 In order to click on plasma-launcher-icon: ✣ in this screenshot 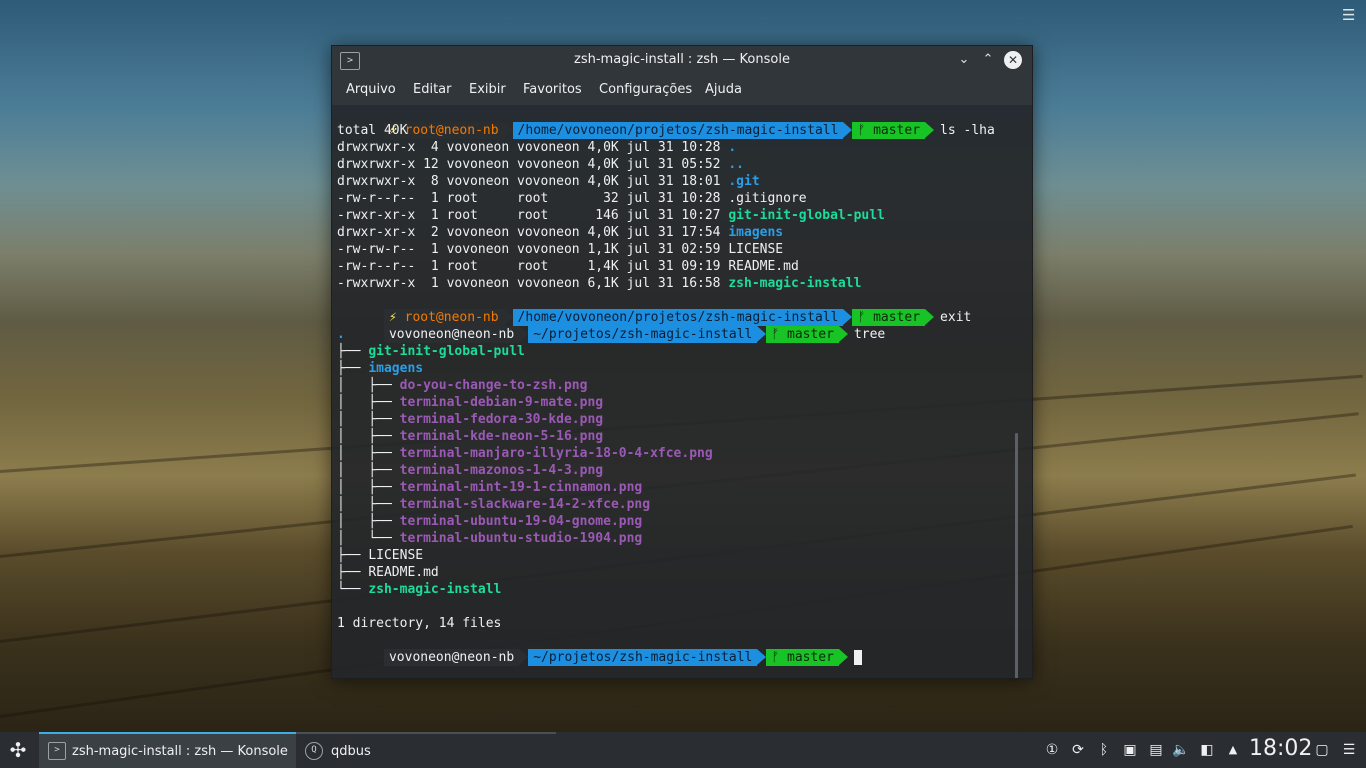, I will do `click(18, 750)`.